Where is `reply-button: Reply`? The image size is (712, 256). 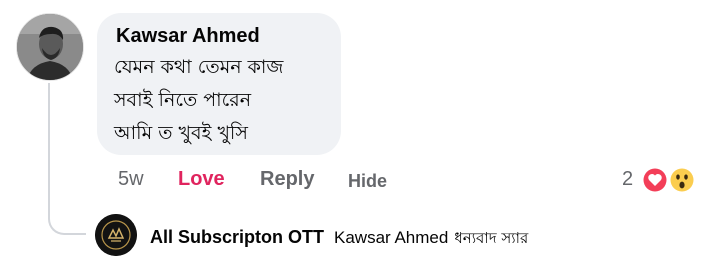 reply-button: Reply is located at coordinates (287, 179).